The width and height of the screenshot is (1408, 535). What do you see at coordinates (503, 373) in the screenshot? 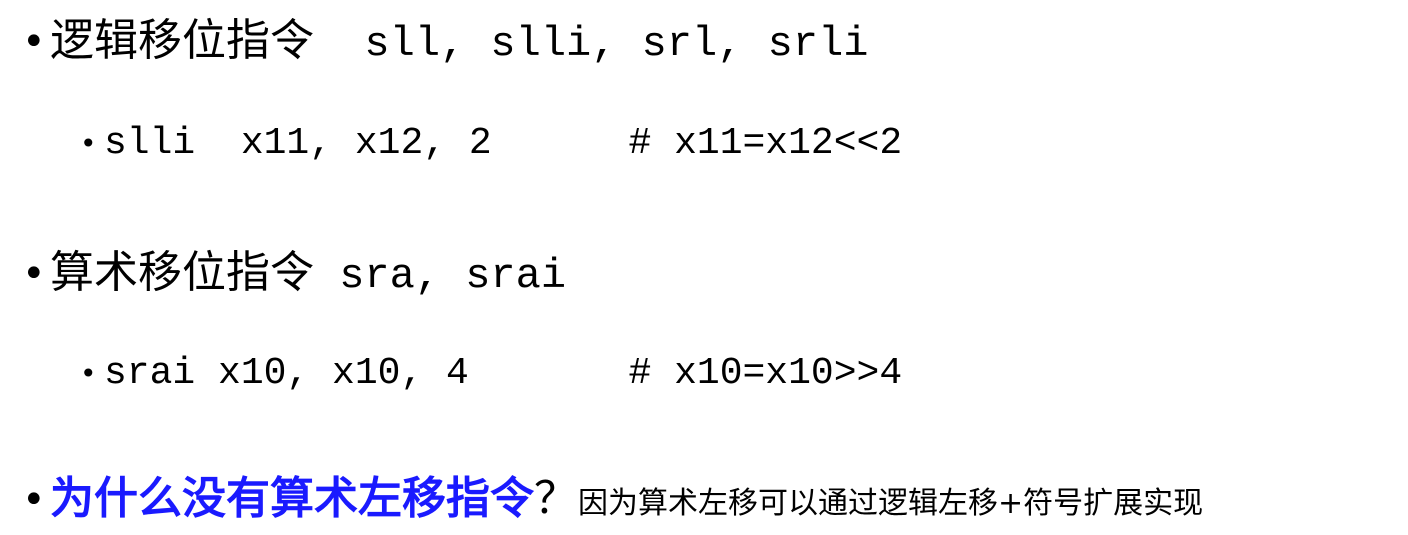
I see `srai-example-code: srai x10, x10, 4 # x10=x10>>4` at bounding box center [503, 373].